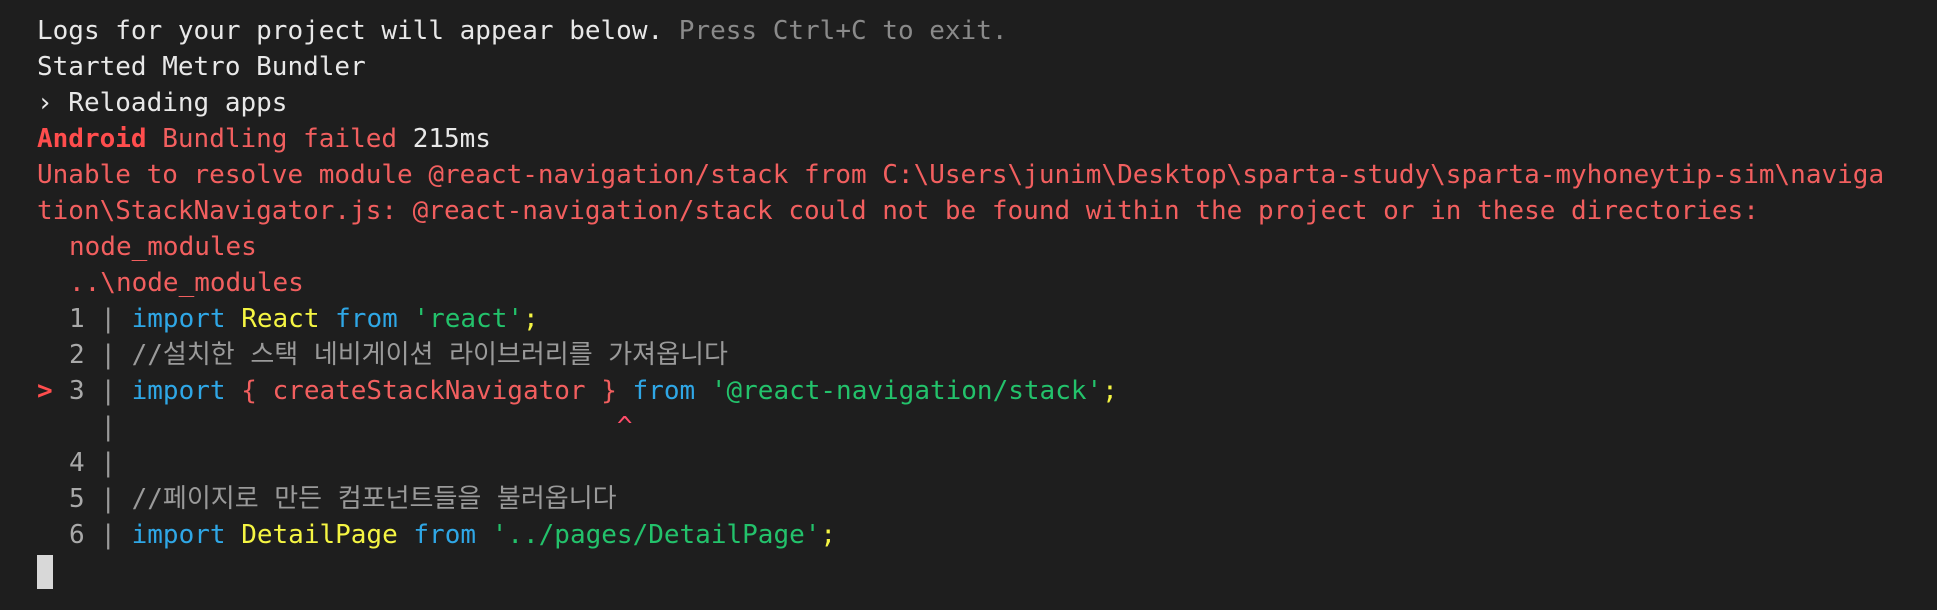  Describe the element at coordinates (280, 319) in the screenshot. I see `identifier: React` at that location.